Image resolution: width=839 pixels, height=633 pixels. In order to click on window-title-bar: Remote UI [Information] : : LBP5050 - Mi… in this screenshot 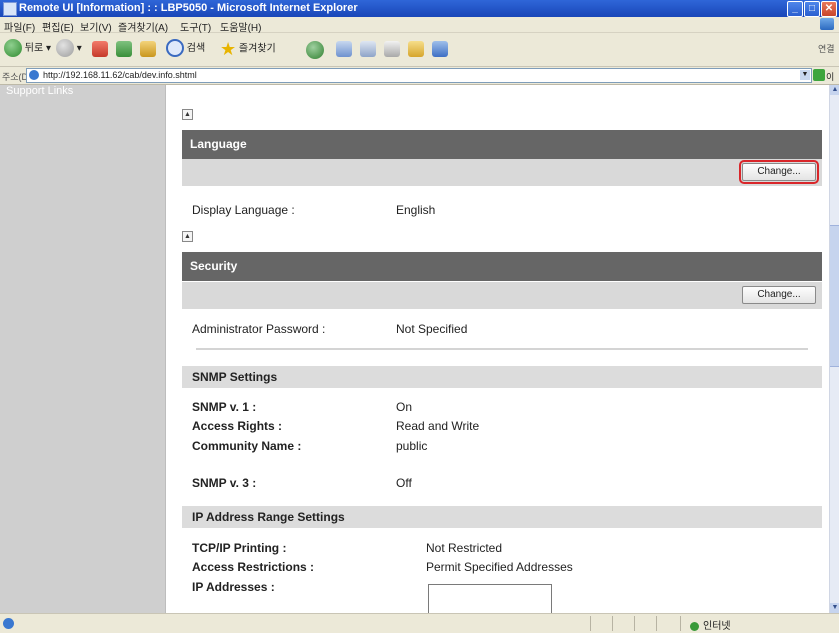, I will do `click(419, 8)`.